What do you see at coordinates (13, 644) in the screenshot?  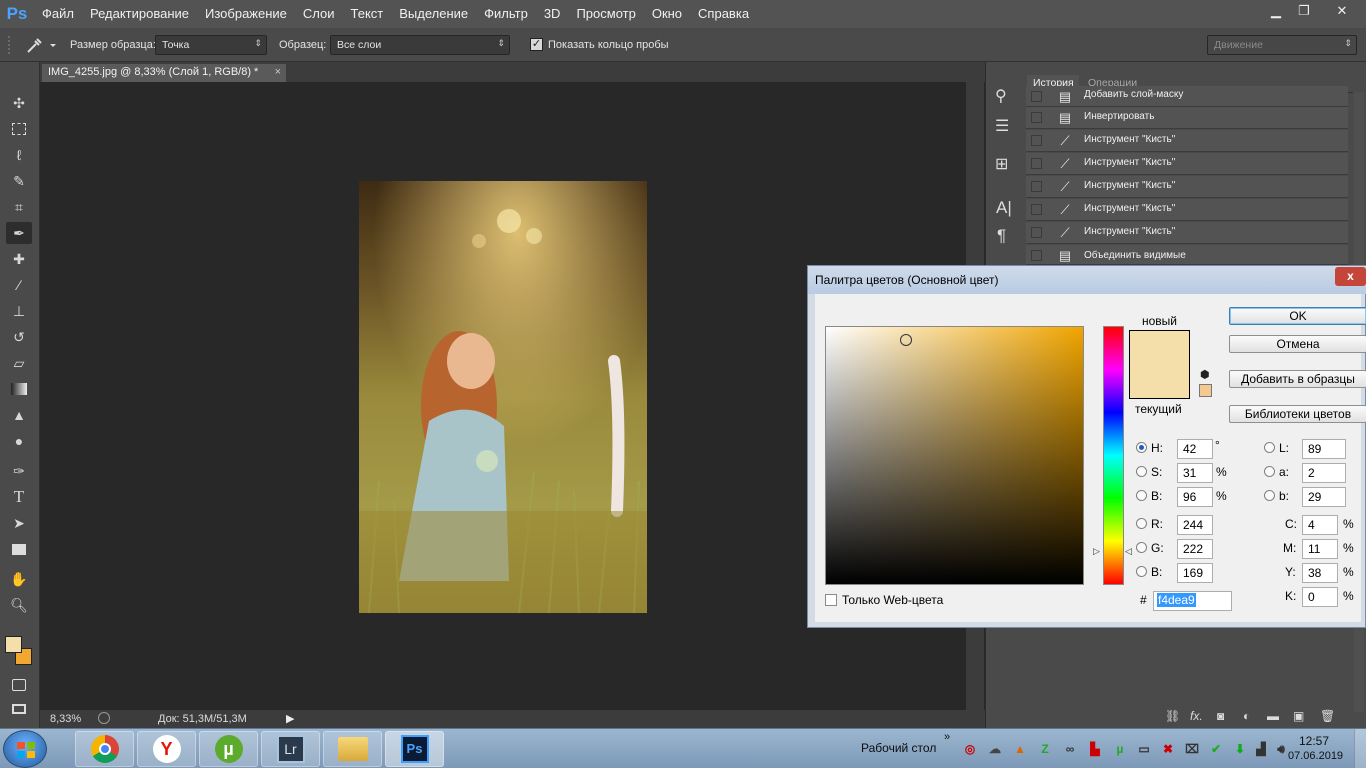 I see `foreground-color-swatch` at bounding box center [13, 644].